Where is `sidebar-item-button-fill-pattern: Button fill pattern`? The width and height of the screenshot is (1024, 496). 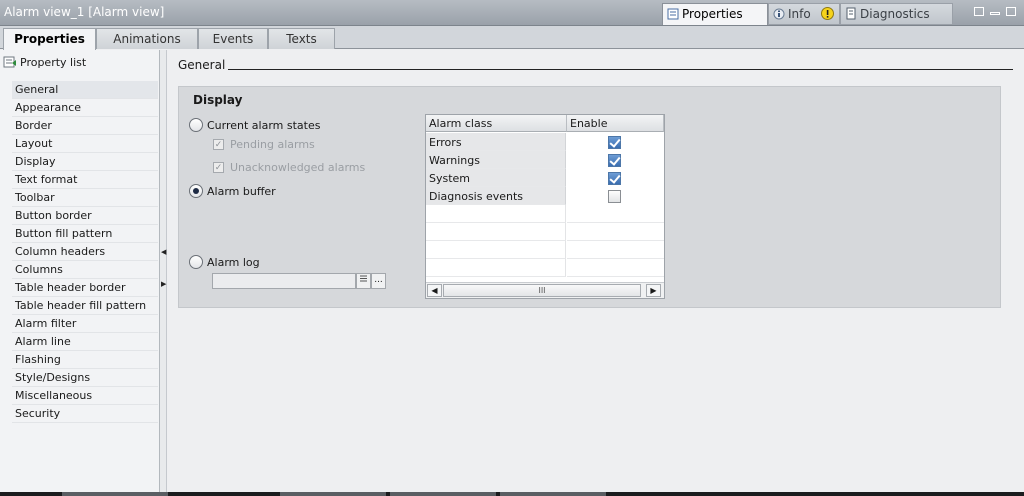
sidebar-item-button-fill-pattern: Button fill pattern is located at coordinates (85, 234).